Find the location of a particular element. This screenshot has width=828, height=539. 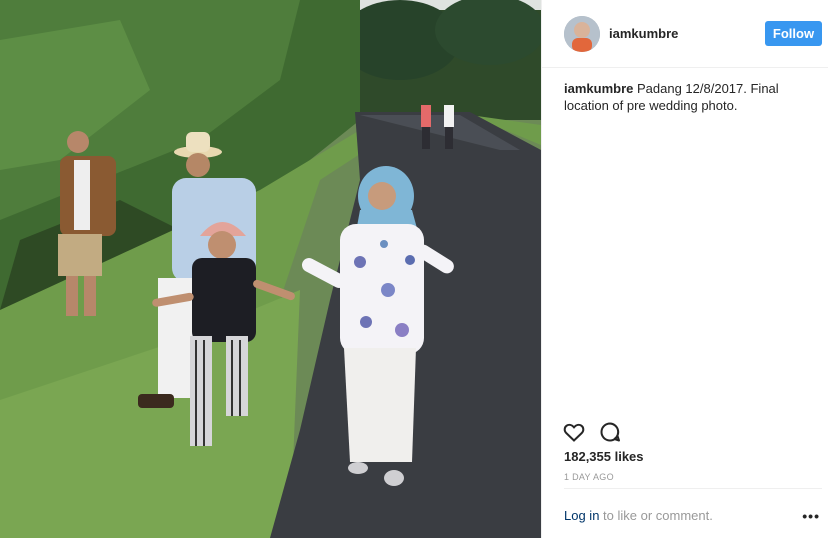

post-footer: Log in to like or comment. ••• is located at coordinates (693, 513).